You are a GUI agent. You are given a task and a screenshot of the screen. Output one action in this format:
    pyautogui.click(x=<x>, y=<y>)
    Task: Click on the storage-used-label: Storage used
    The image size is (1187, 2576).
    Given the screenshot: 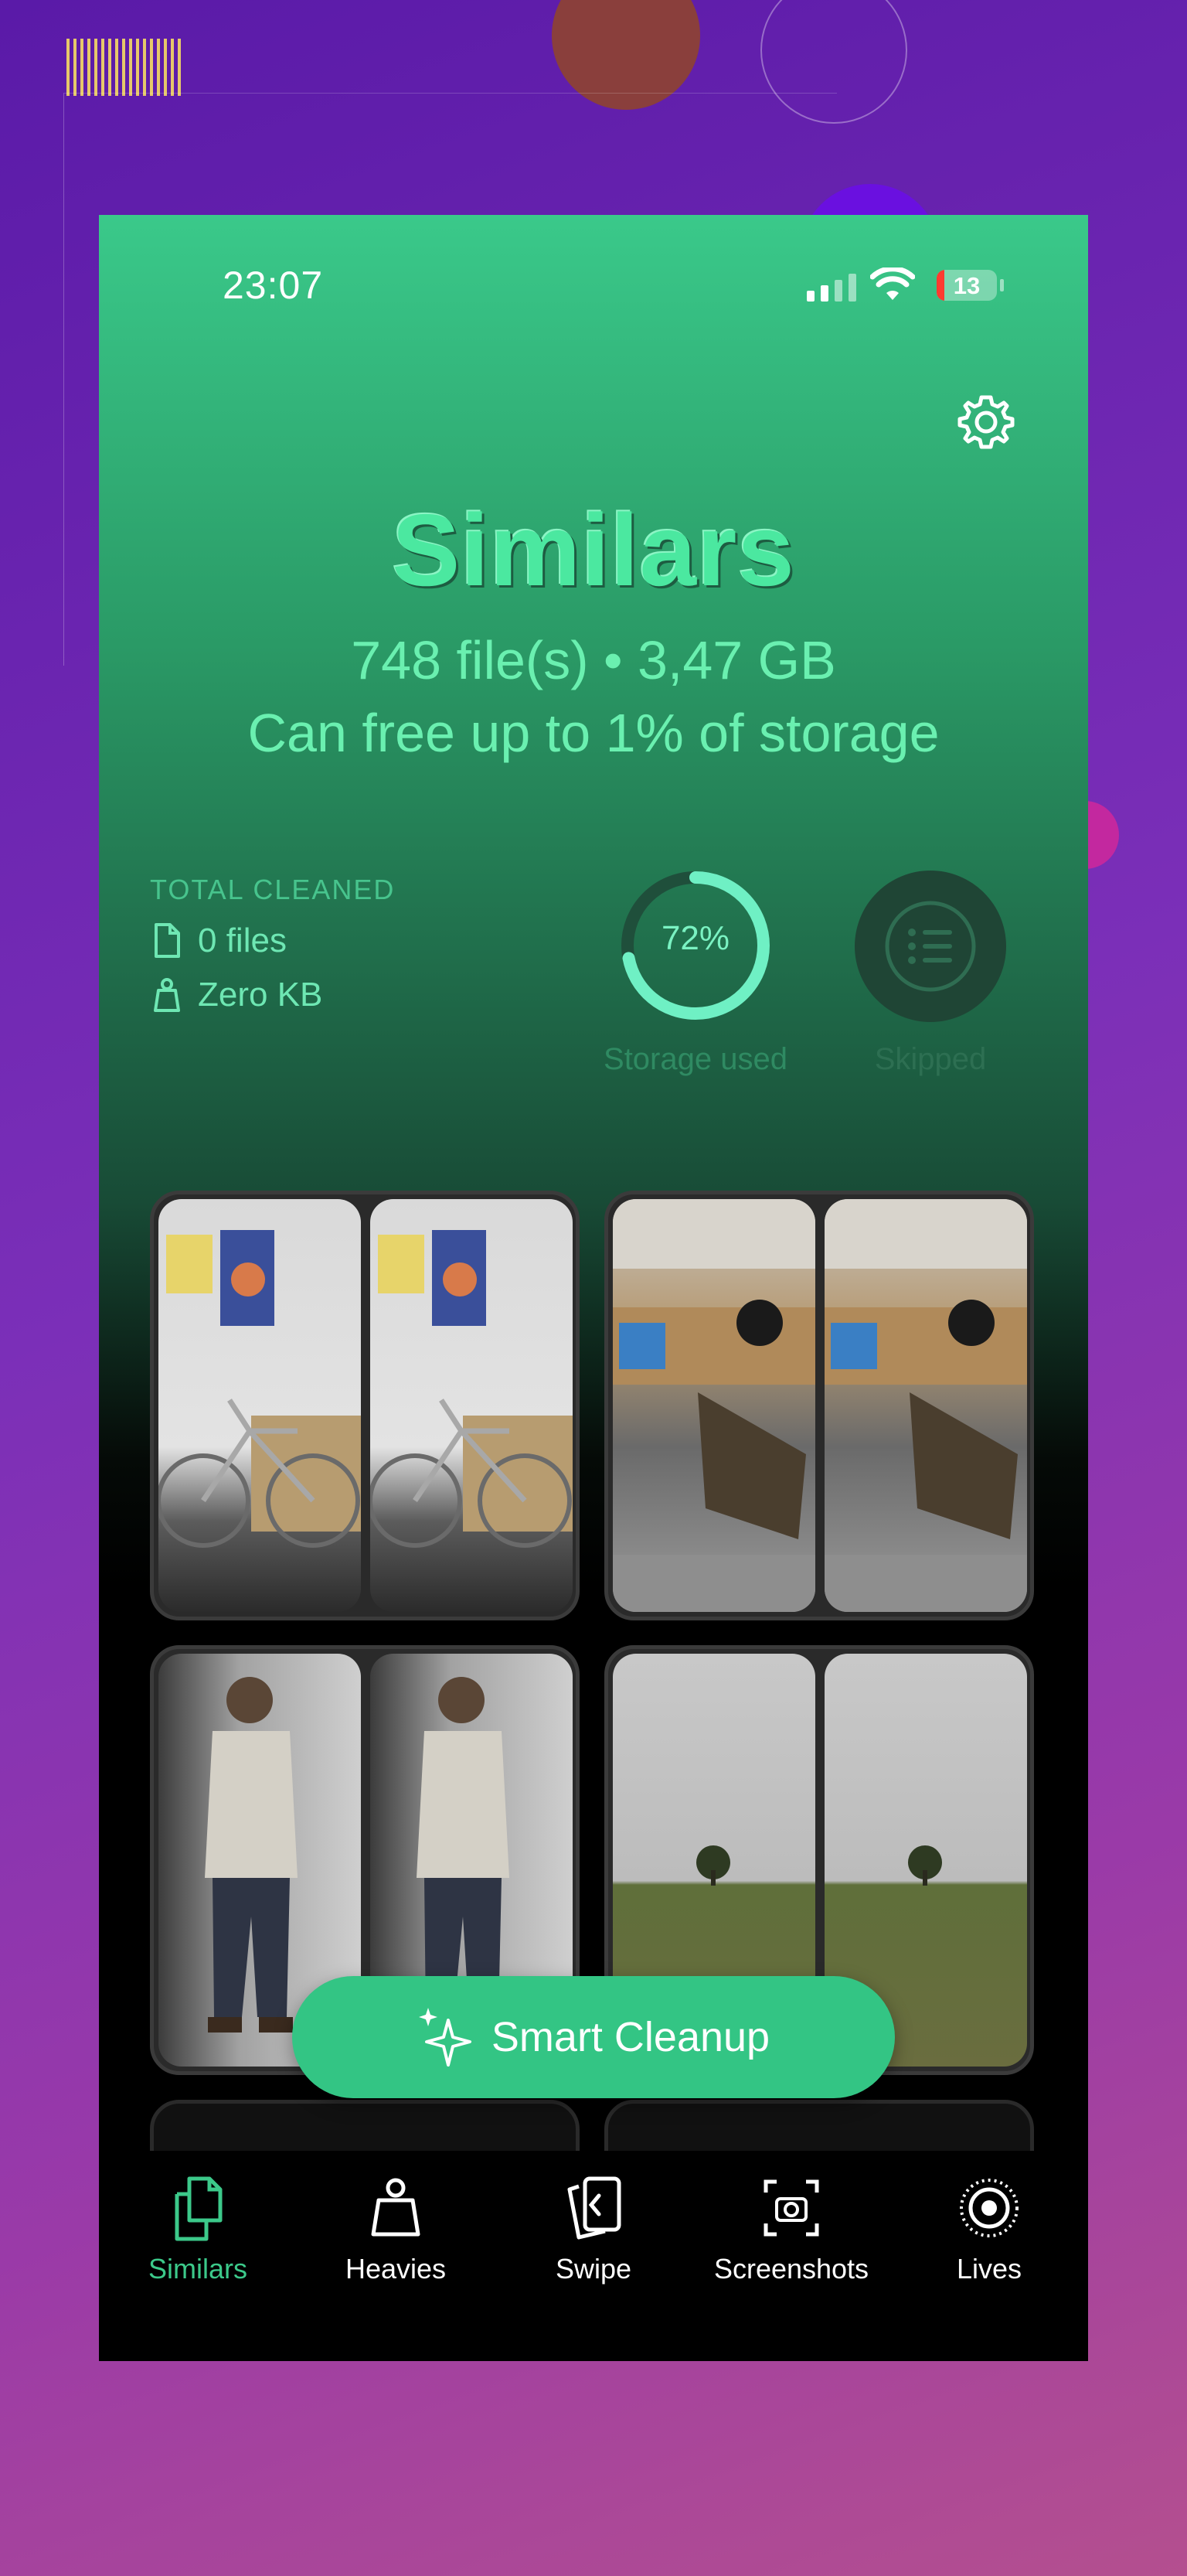 What is the action you would take?
    pyautogui.click(x=696, y=1059)
    